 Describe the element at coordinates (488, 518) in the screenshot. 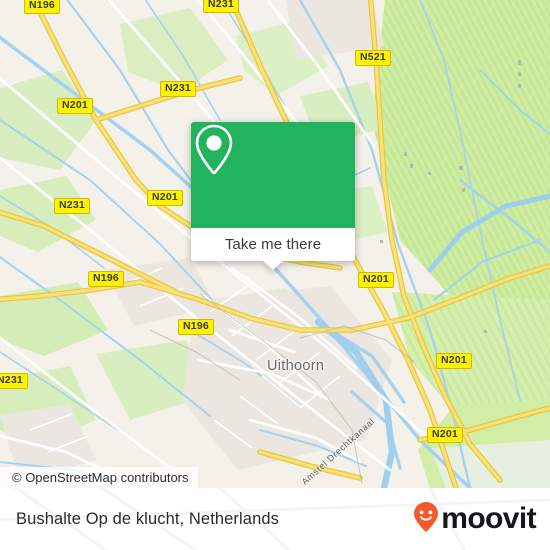

I see `moovit-wordmark: moovit` at that location.